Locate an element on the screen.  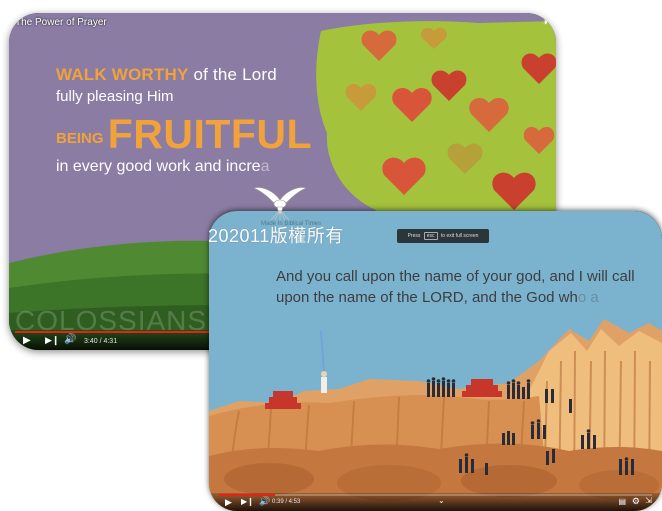
toast-key: esc is located at coordinates (430, 236).